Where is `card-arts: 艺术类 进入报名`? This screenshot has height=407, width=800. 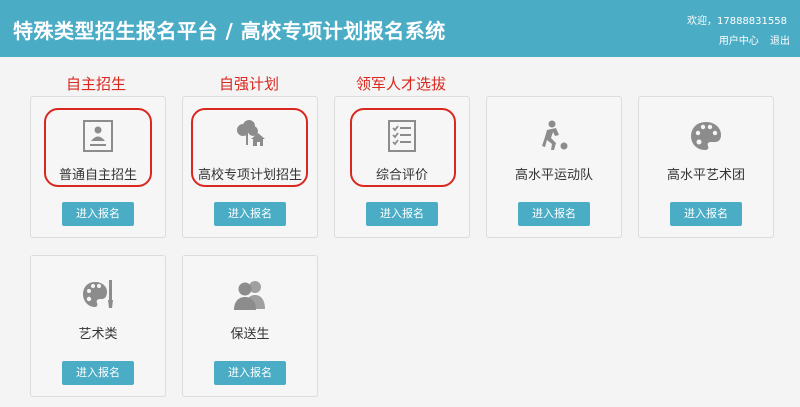
card-arts: 艺术类 进入报名 is located at coordinates (98, 326).